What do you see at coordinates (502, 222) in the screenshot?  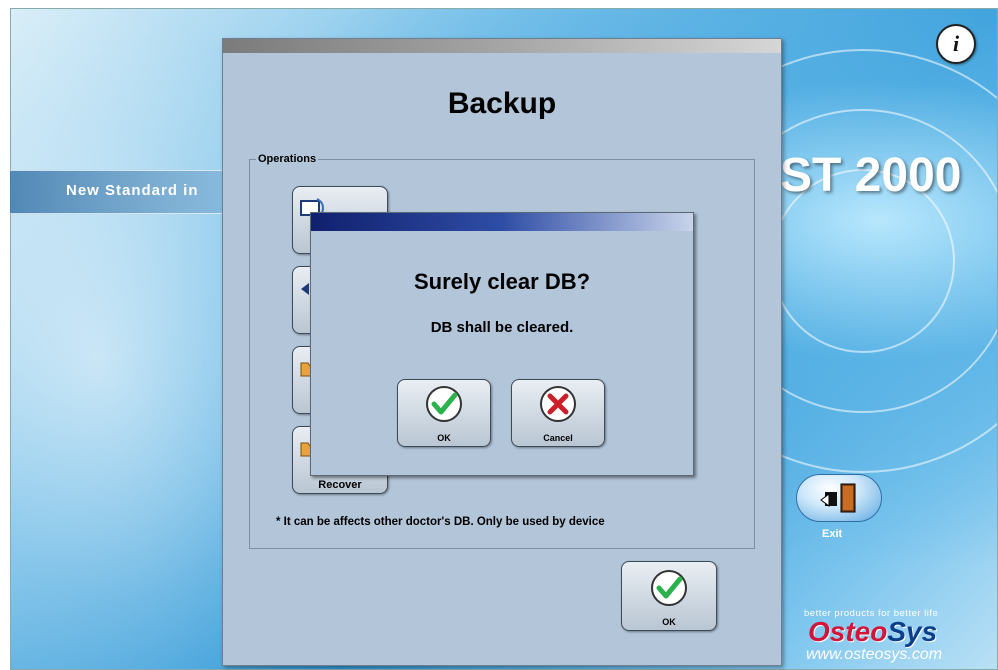 I see `dialog-titlebar` at bounding box center [502, 222].